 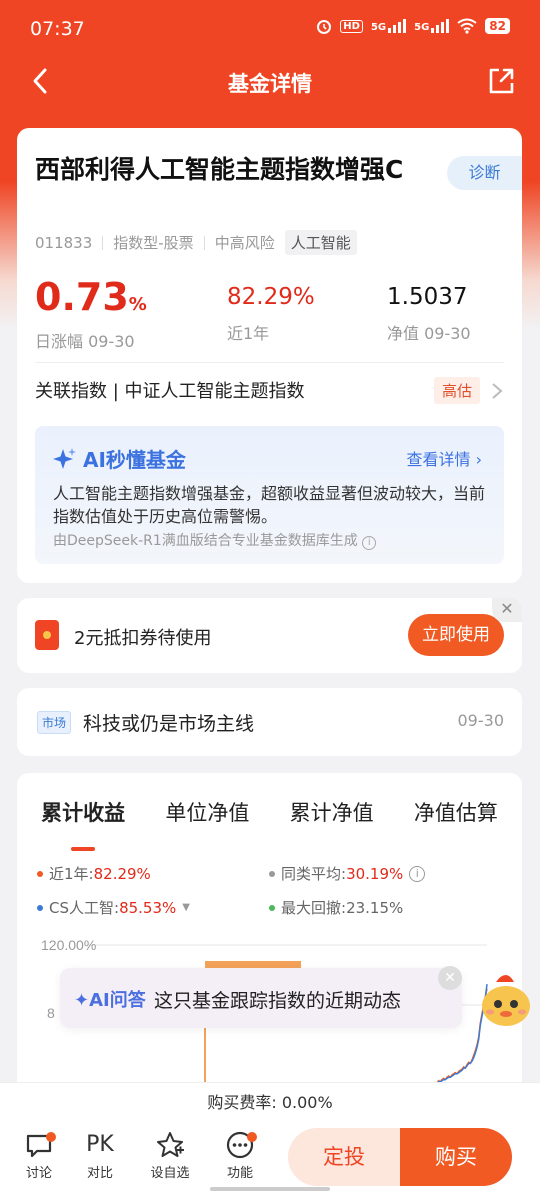 I want to click on coupon-card: 2元抵扣券待使用 立即使用 ✕, so click(x=269, y=635).